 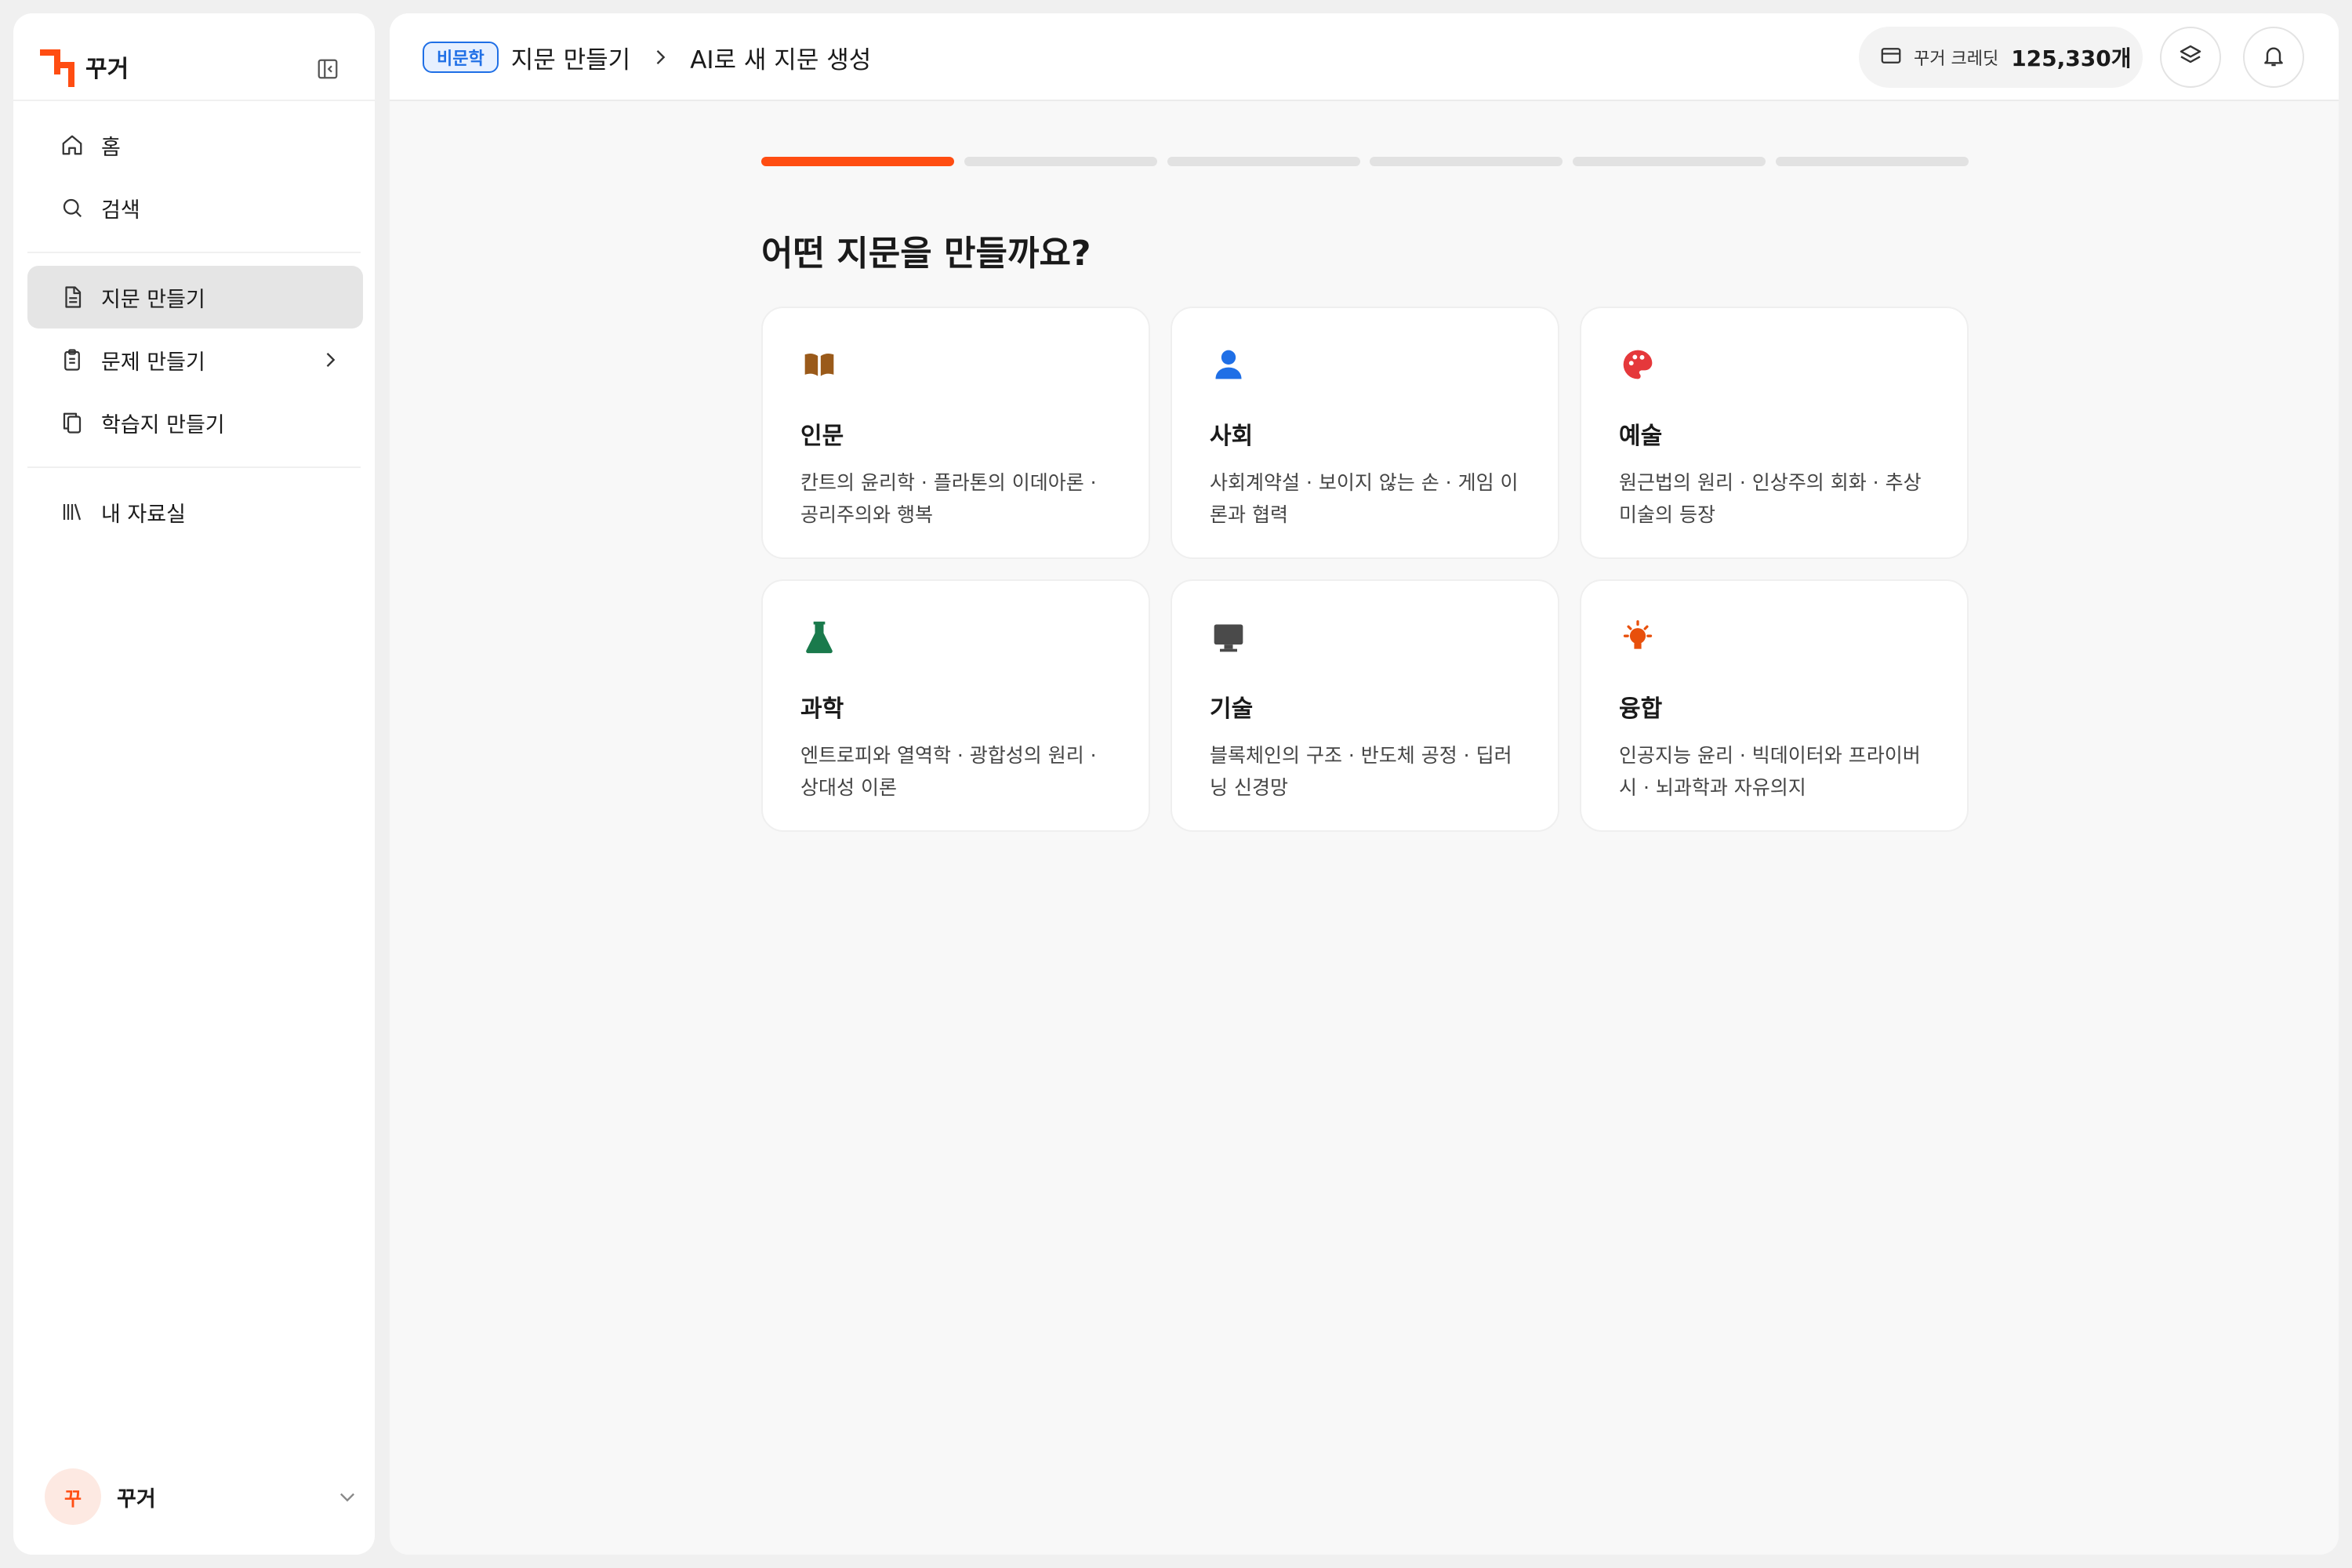 I want to click on step-progress, so click(x=1365, y=162).